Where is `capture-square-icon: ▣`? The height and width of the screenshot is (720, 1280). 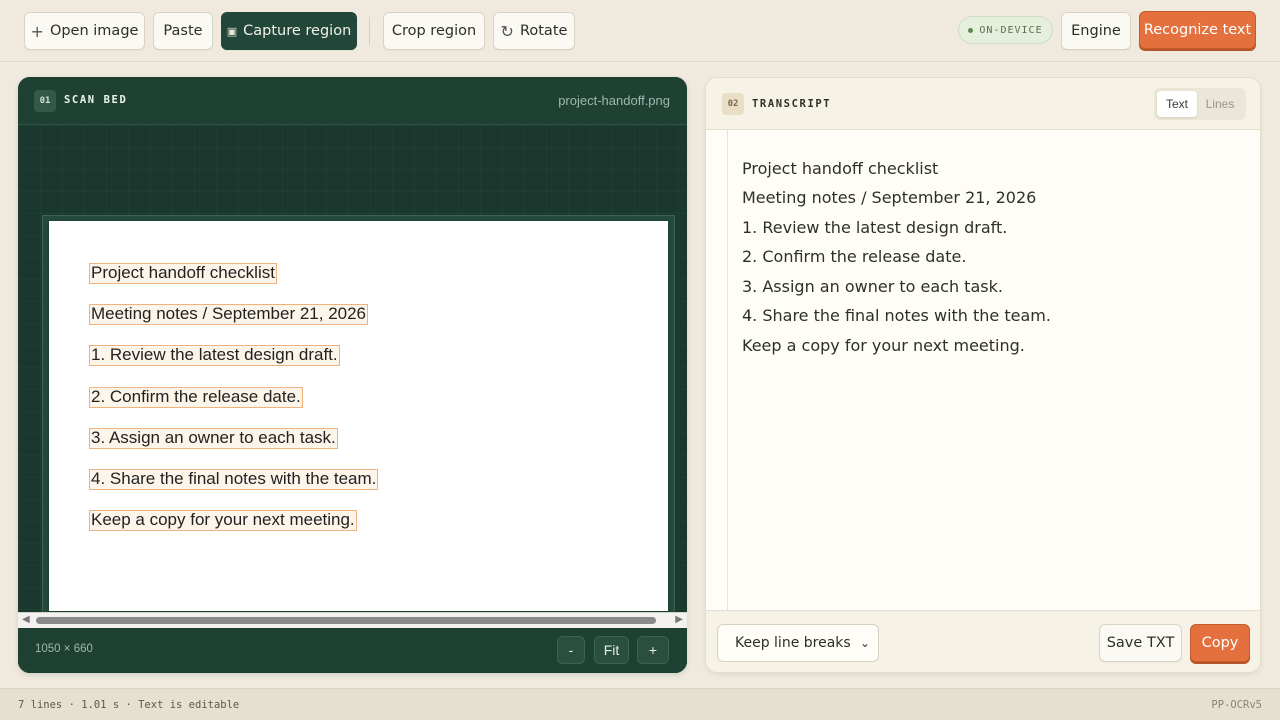
capture-square-icon: ▣ is located at coordinates (232, 31).